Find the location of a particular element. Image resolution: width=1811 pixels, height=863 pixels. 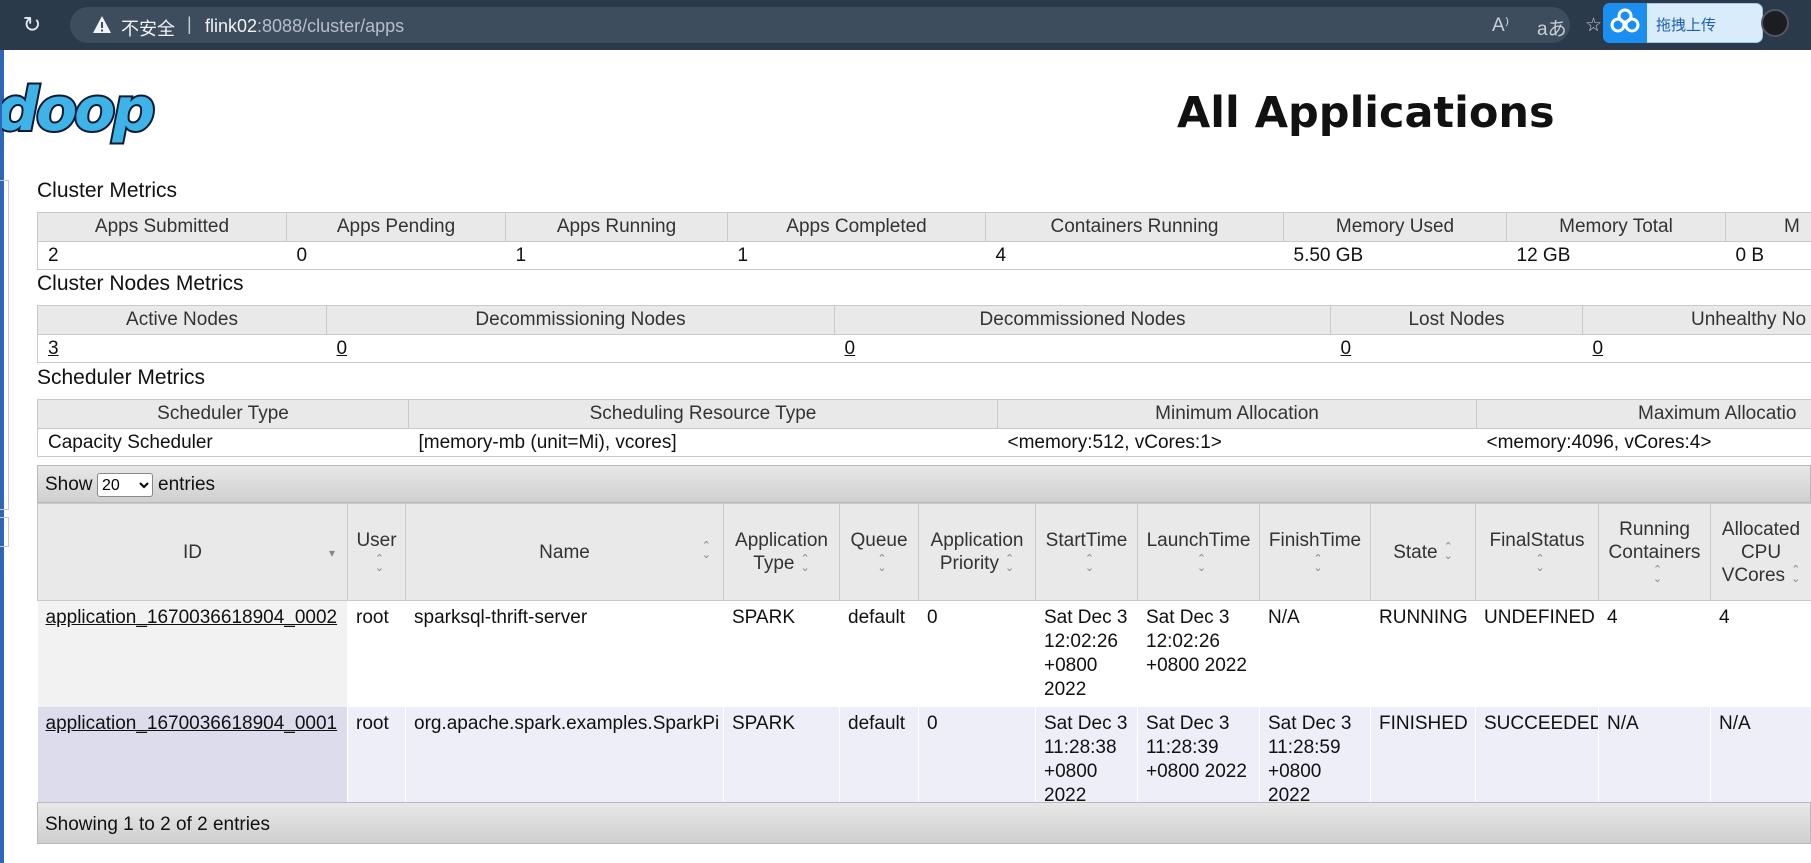

page-size-select: 20 is located at coordinates (125, 485).